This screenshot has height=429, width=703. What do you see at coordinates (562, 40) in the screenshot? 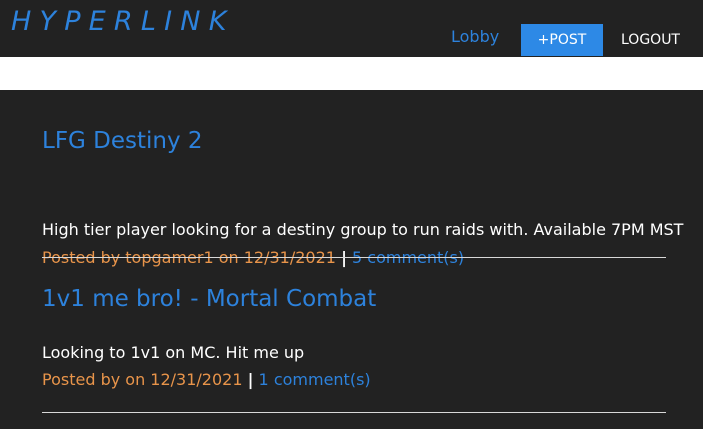
I see `new-post-button: +POST` at bounding box center [562, 40].